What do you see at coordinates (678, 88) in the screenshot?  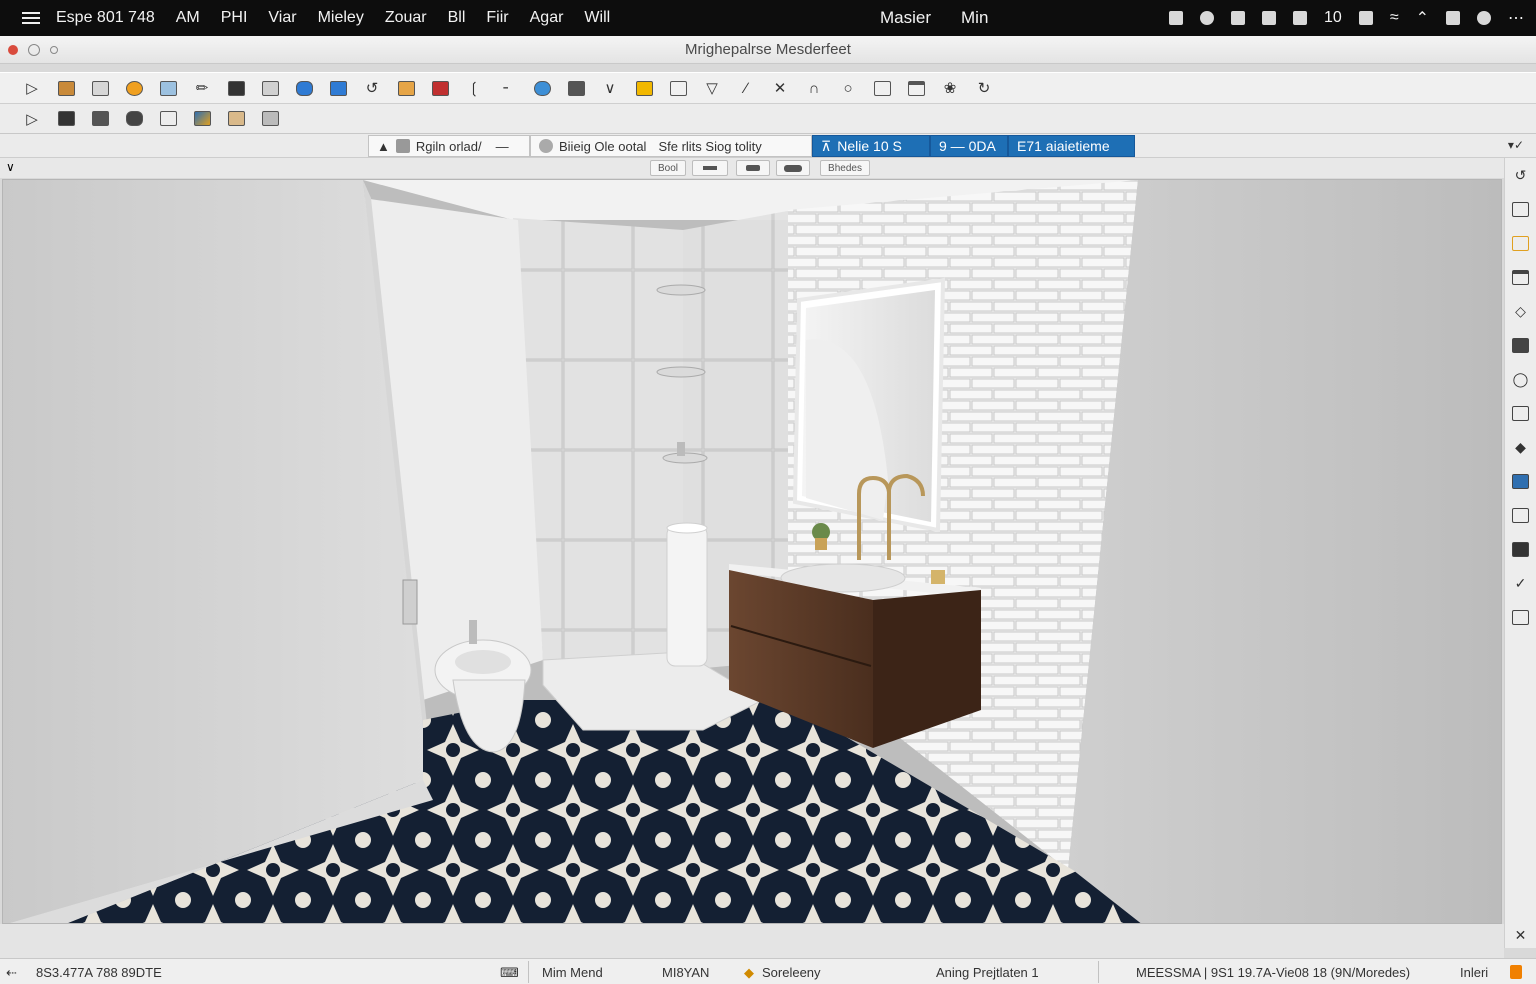 I see `table-icon` at bounding box center [678, 88].